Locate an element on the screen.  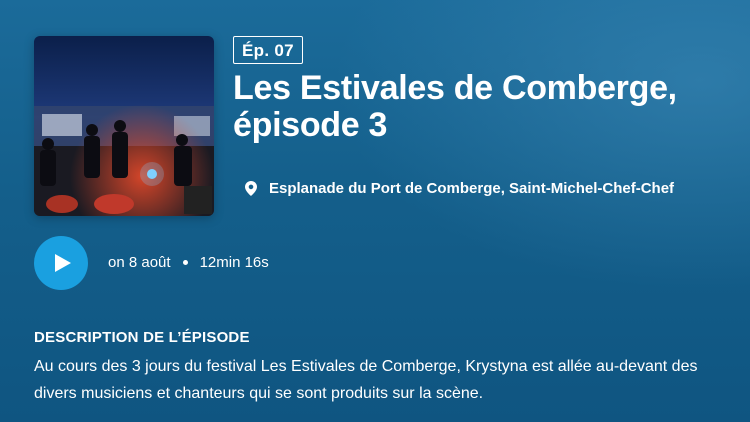
play-button is located at coordinates (61, 263).